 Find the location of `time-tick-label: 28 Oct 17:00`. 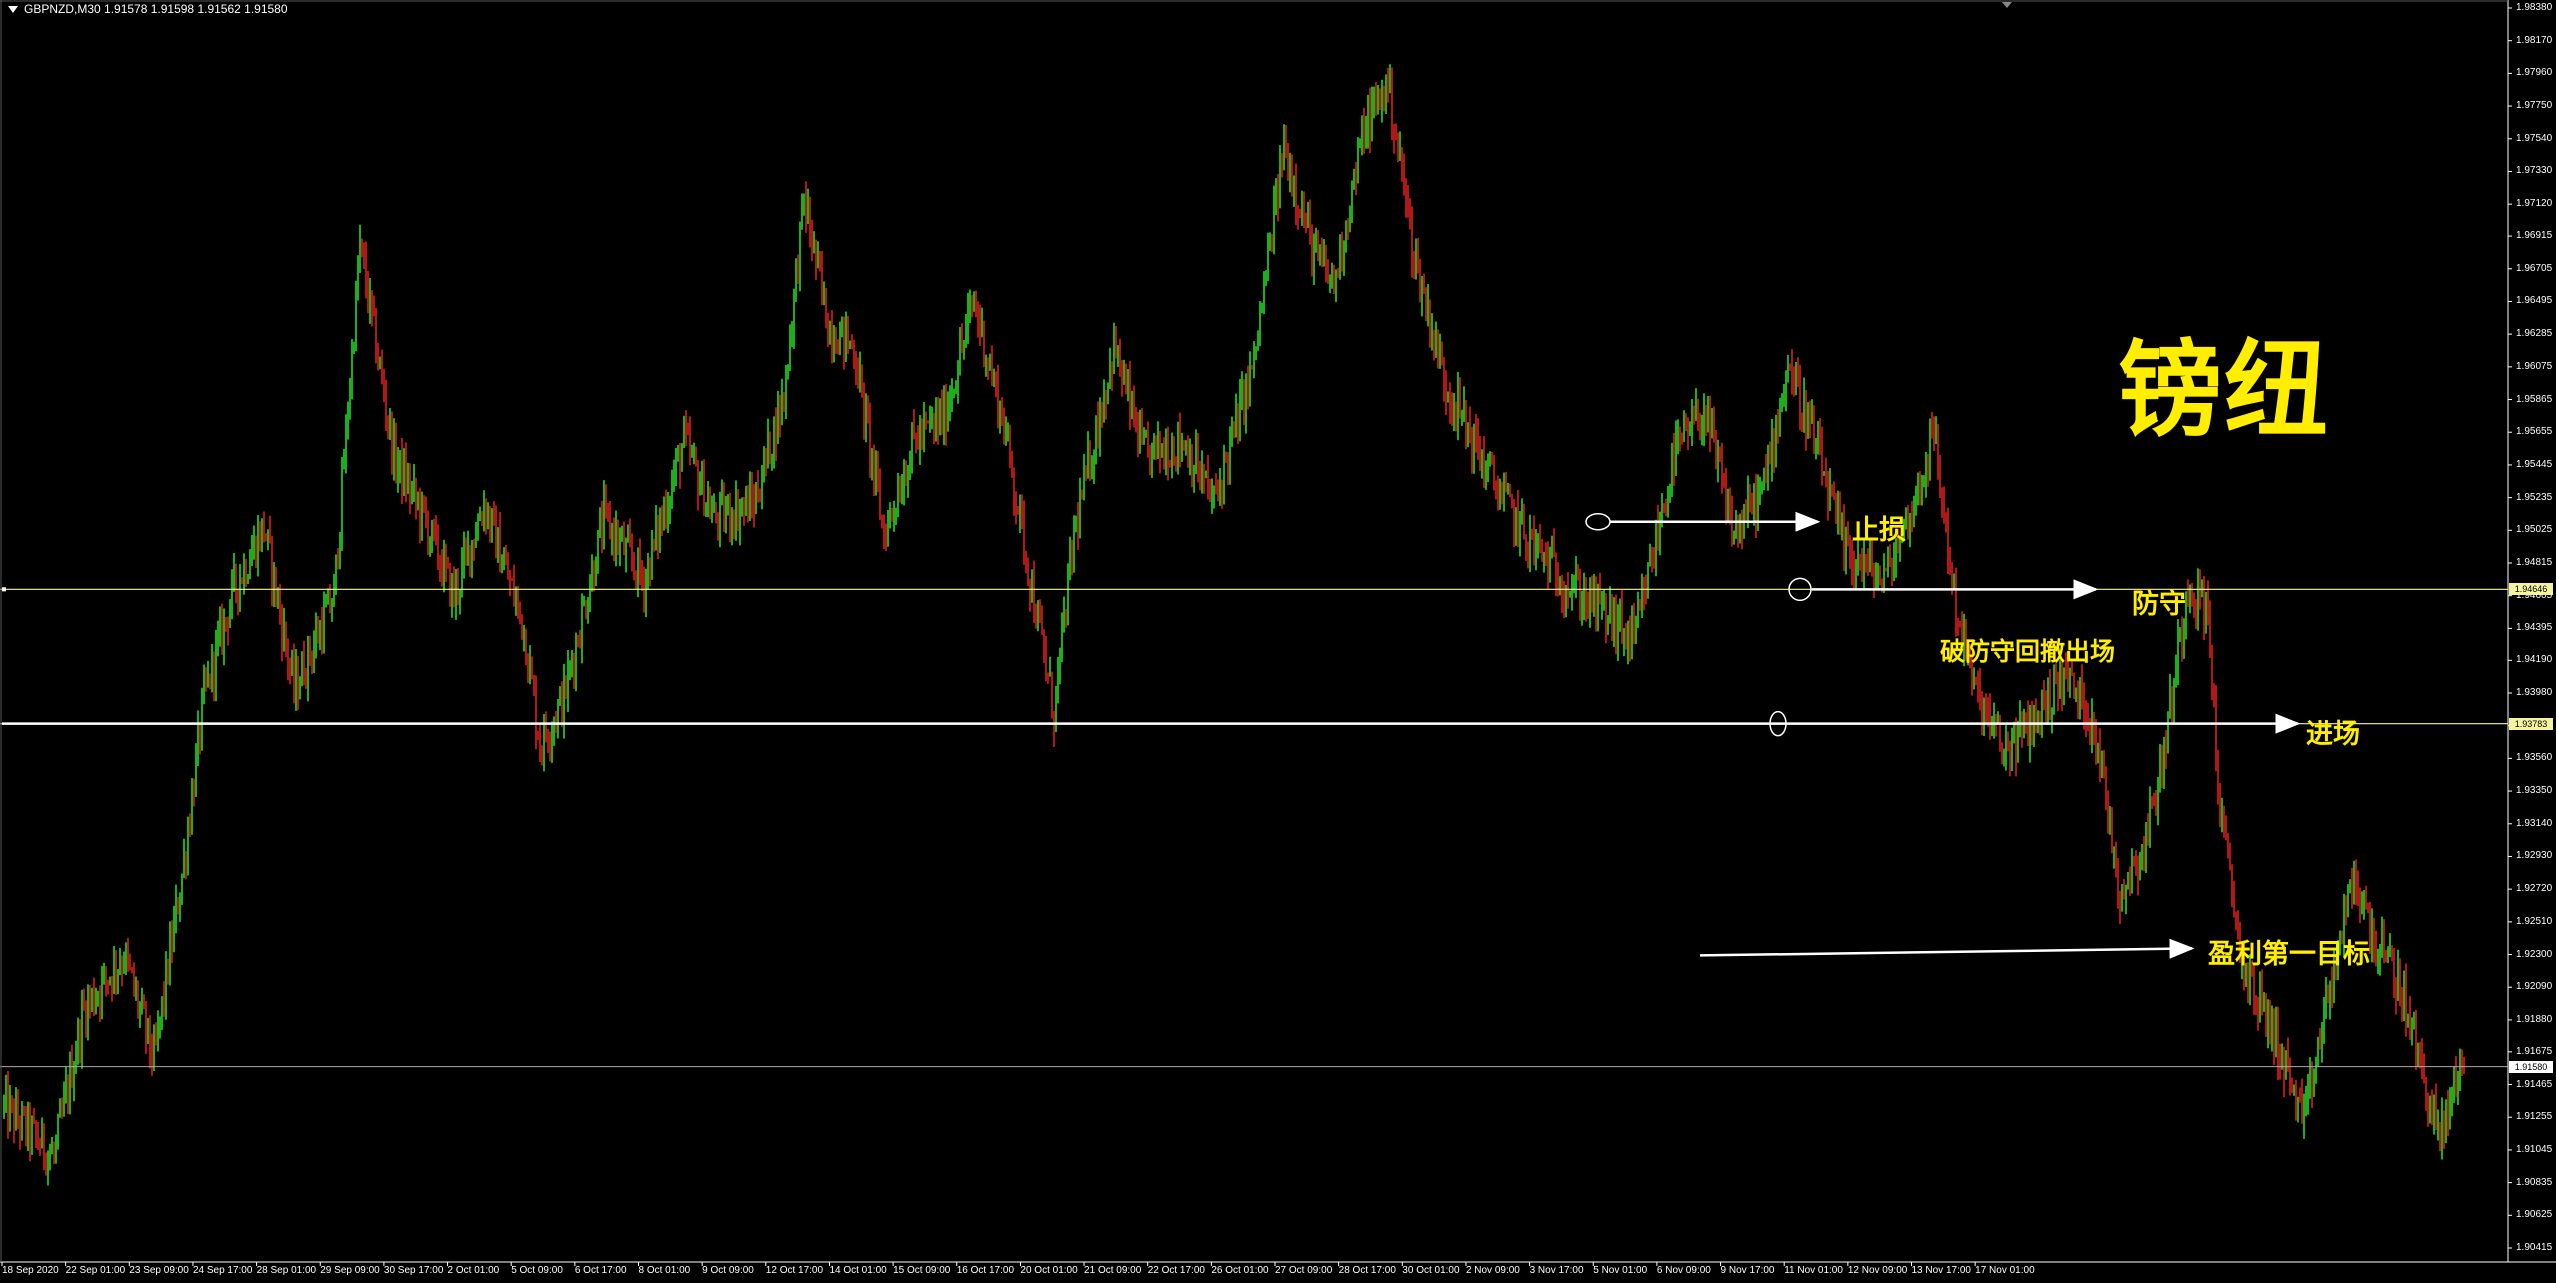

time-tick-label: 28 Oct 17:00 is located at coordinates (1367, 1270).